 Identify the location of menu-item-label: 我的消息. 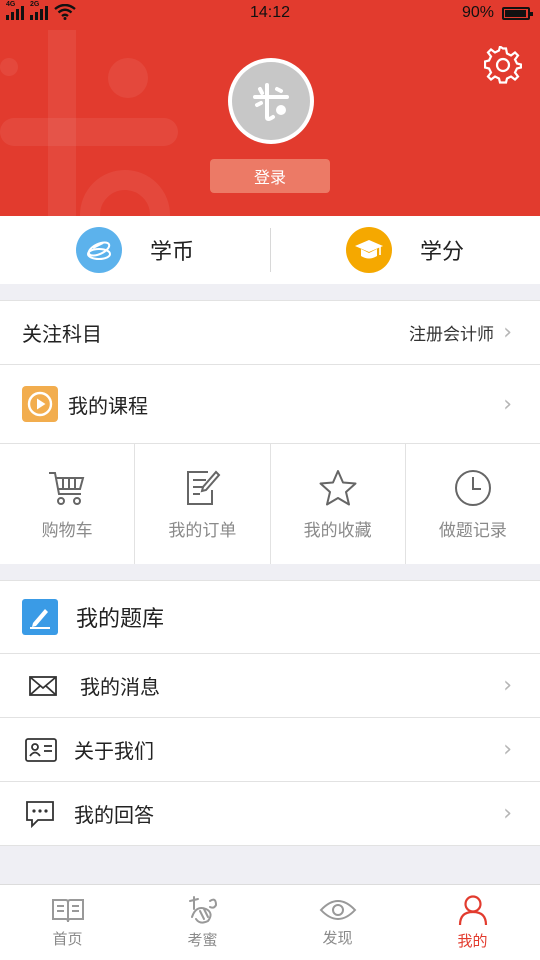
(120, 687).